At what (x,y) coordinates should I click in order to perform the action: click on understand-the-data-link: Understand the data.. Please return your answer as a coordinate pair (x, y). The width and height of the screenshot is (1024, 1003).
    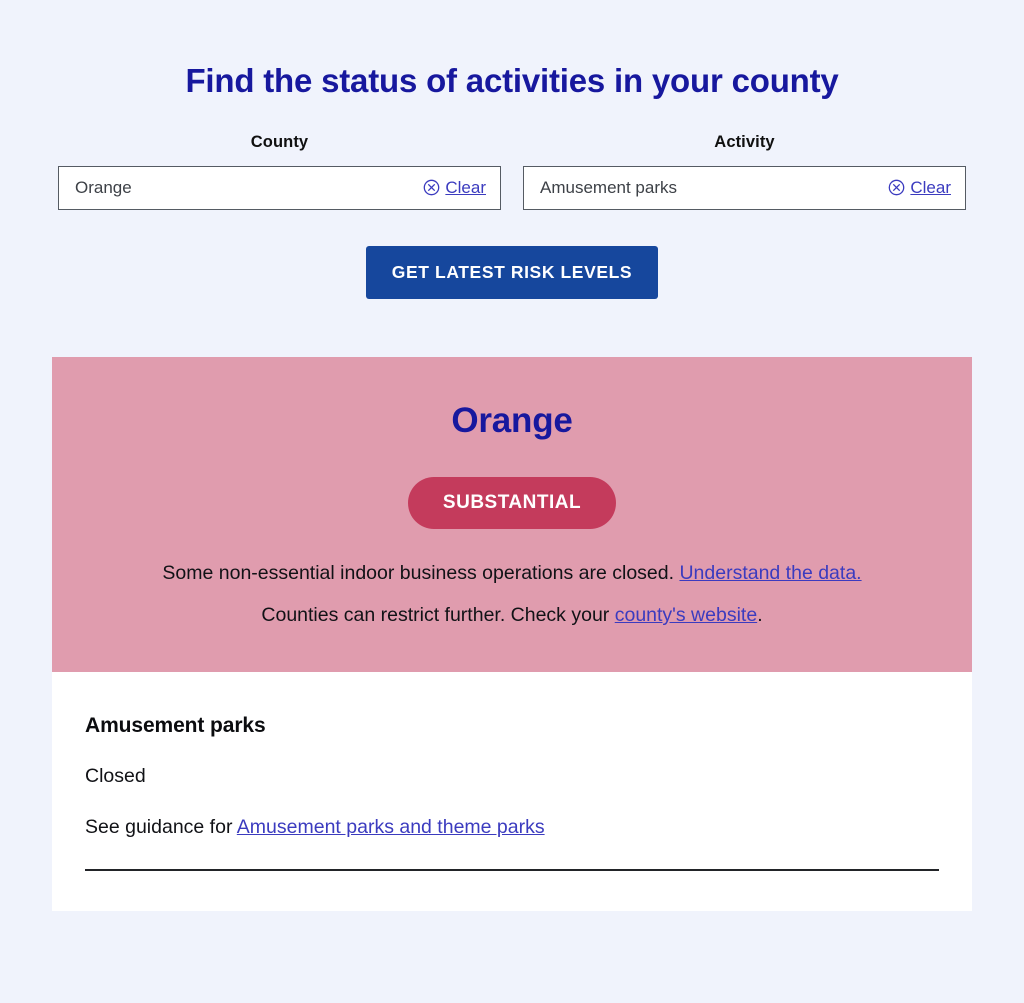
    Looking at the image, I should click on (770, 573).